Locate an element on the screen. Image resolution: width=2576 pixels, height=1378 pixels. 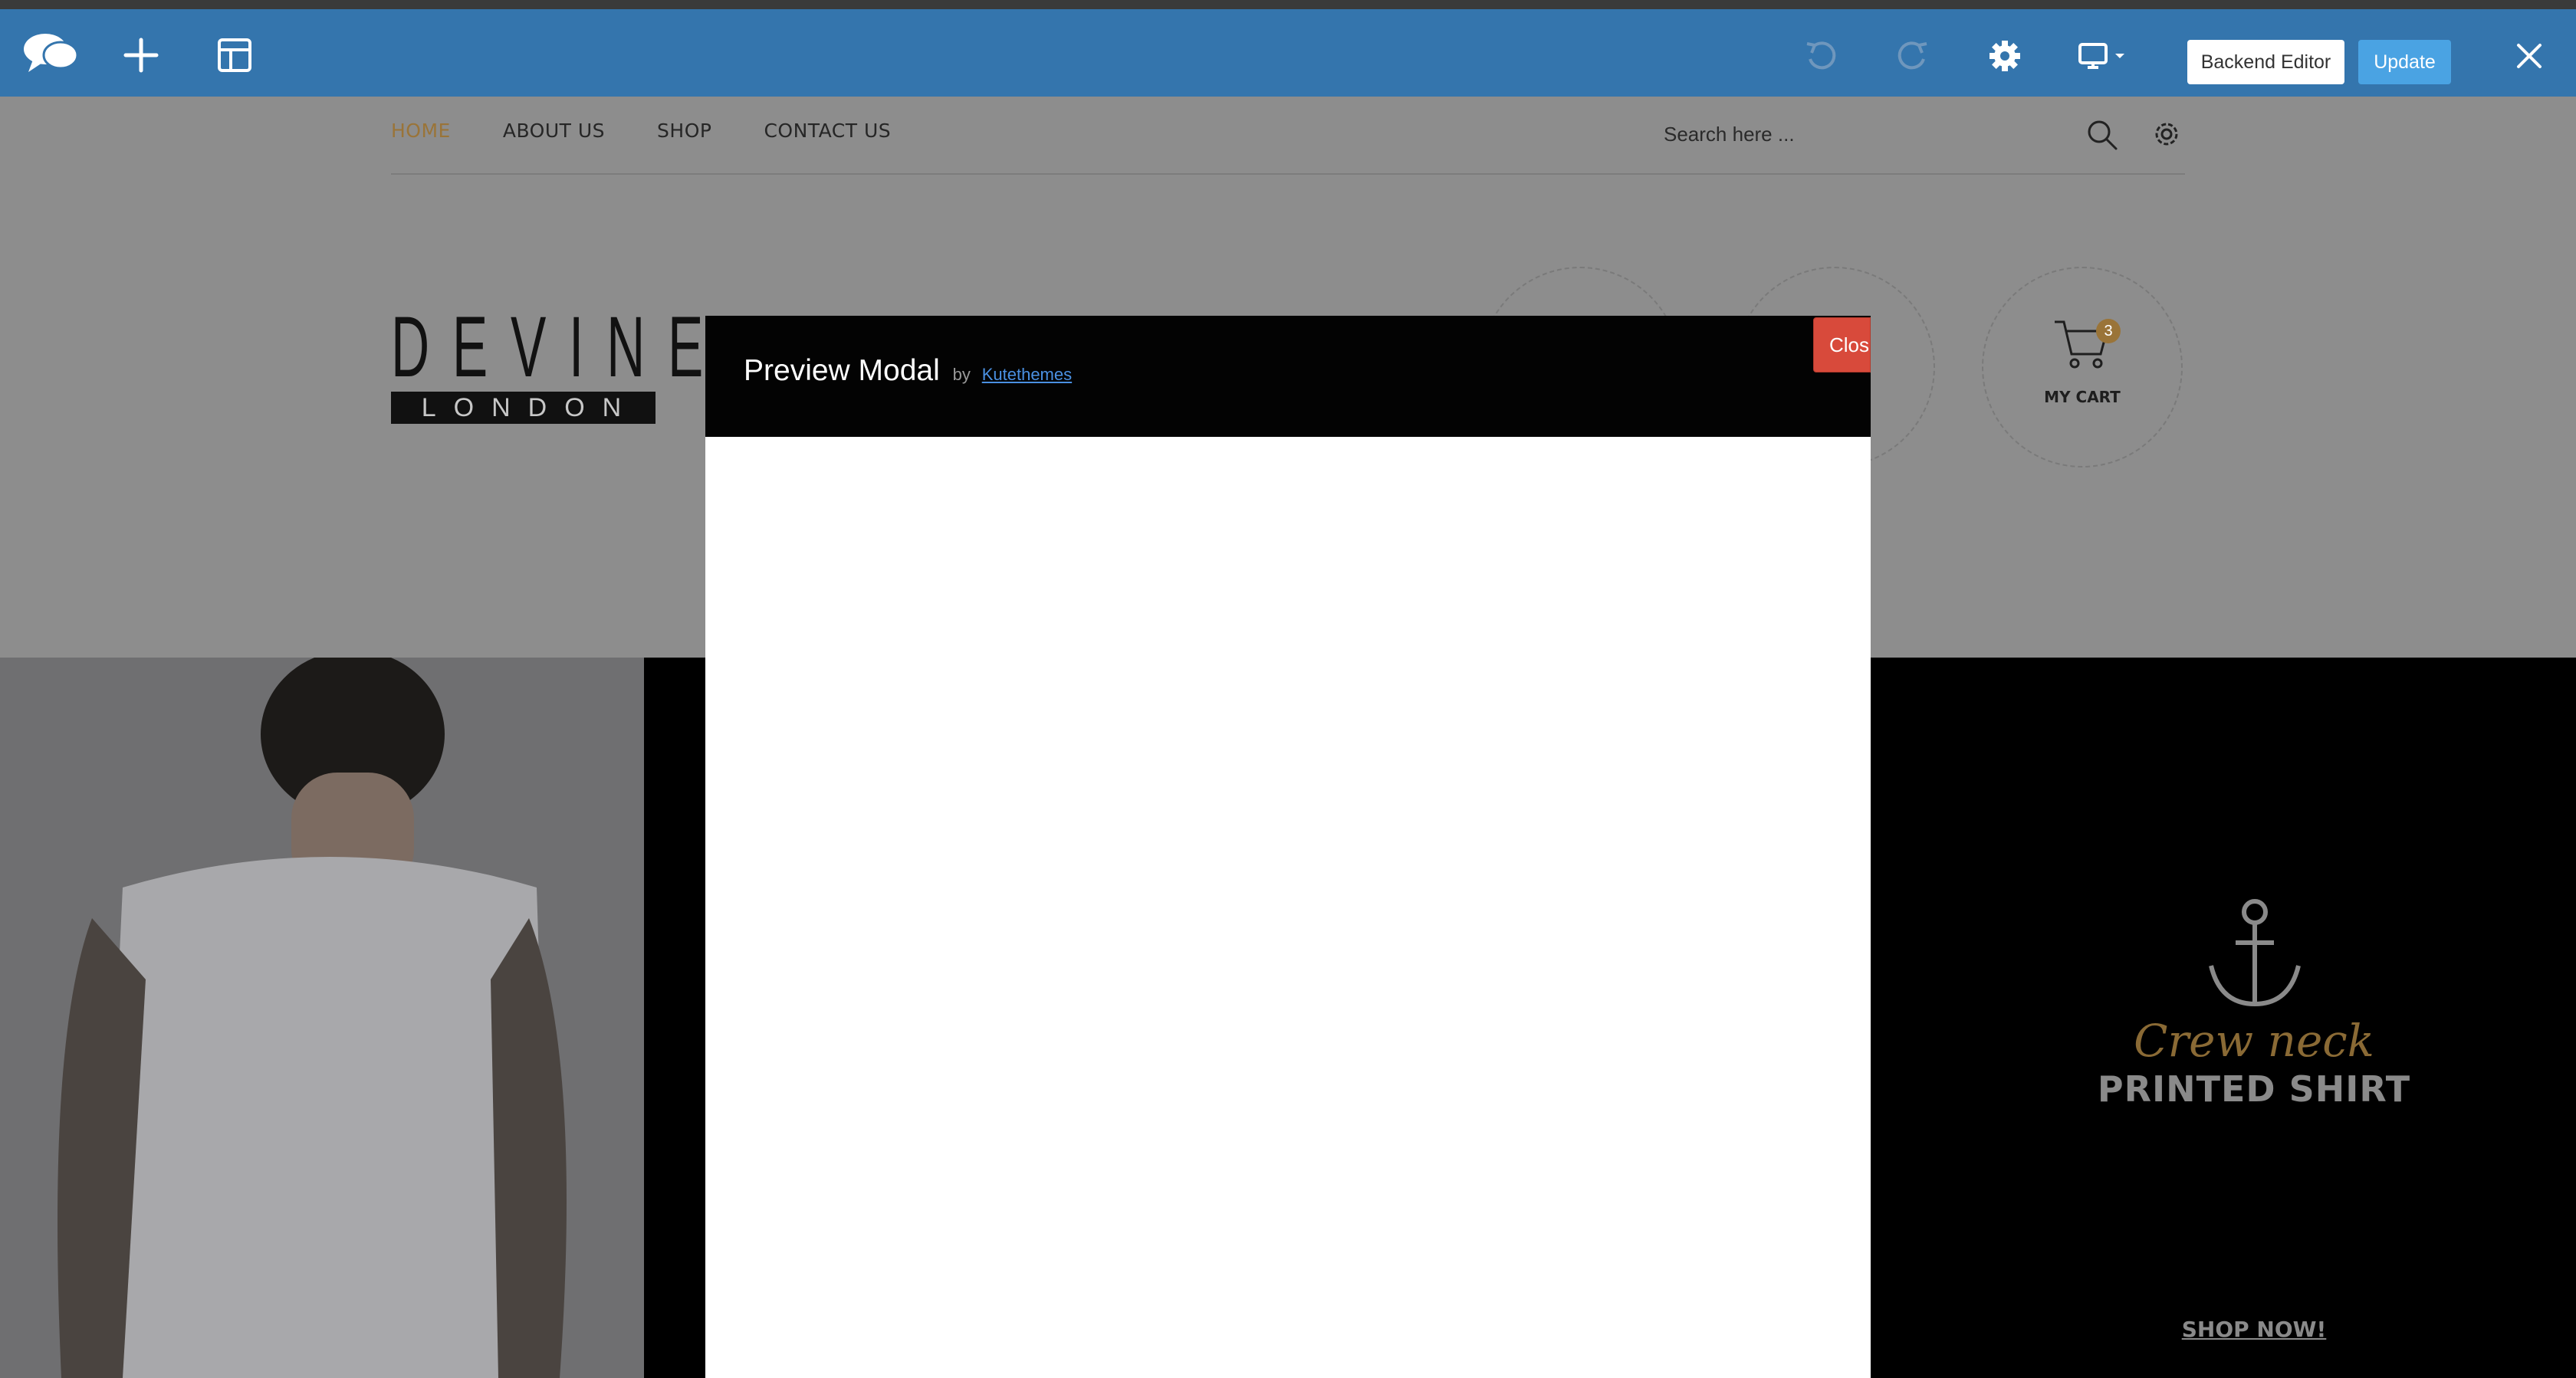
search-icon is located at coordinates (2102, 137).